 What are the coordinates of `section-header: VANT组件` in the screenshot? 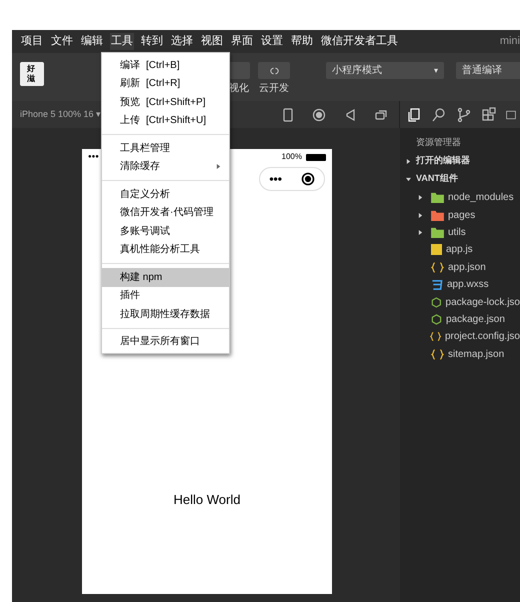 It's located at (460, 179).